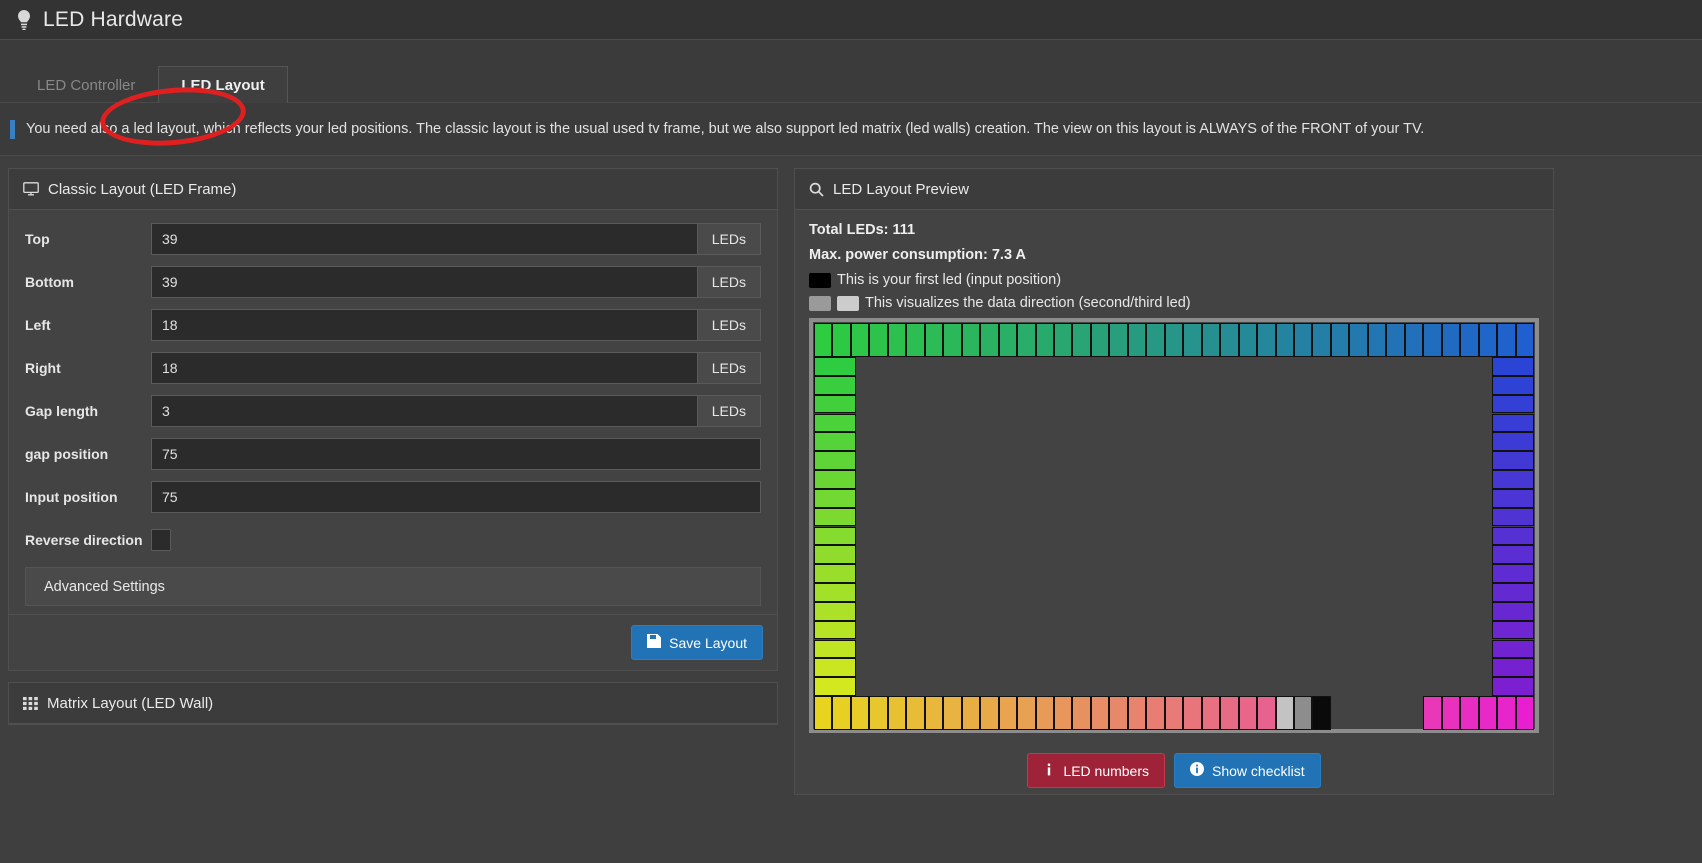  Describe the element at coordinates (424, 239) in the screenshot. I see `input-top` at that location.